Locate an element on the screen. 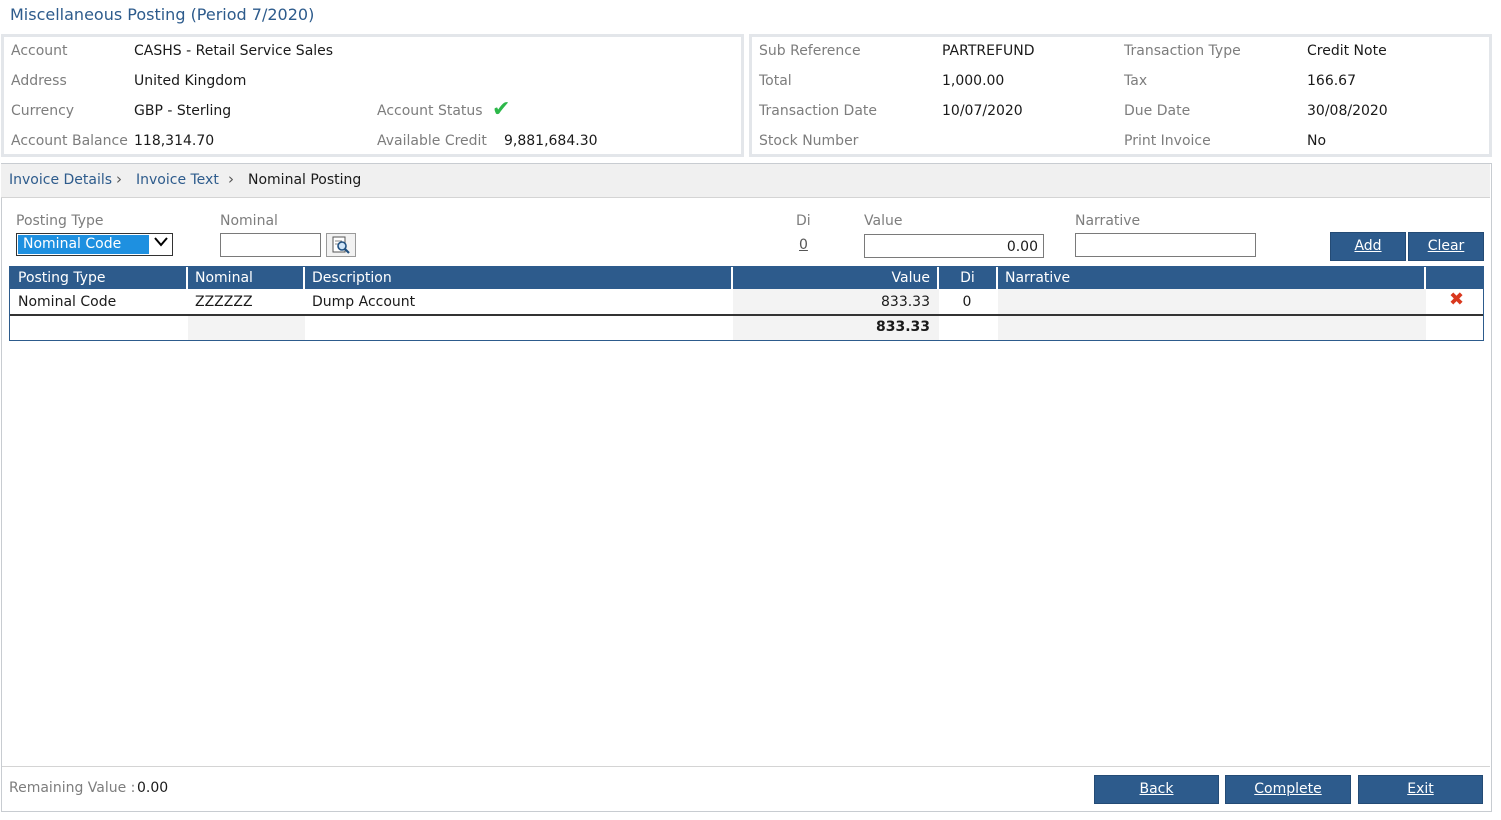  value-input: 0.00 is located at coordinates (954, 246).